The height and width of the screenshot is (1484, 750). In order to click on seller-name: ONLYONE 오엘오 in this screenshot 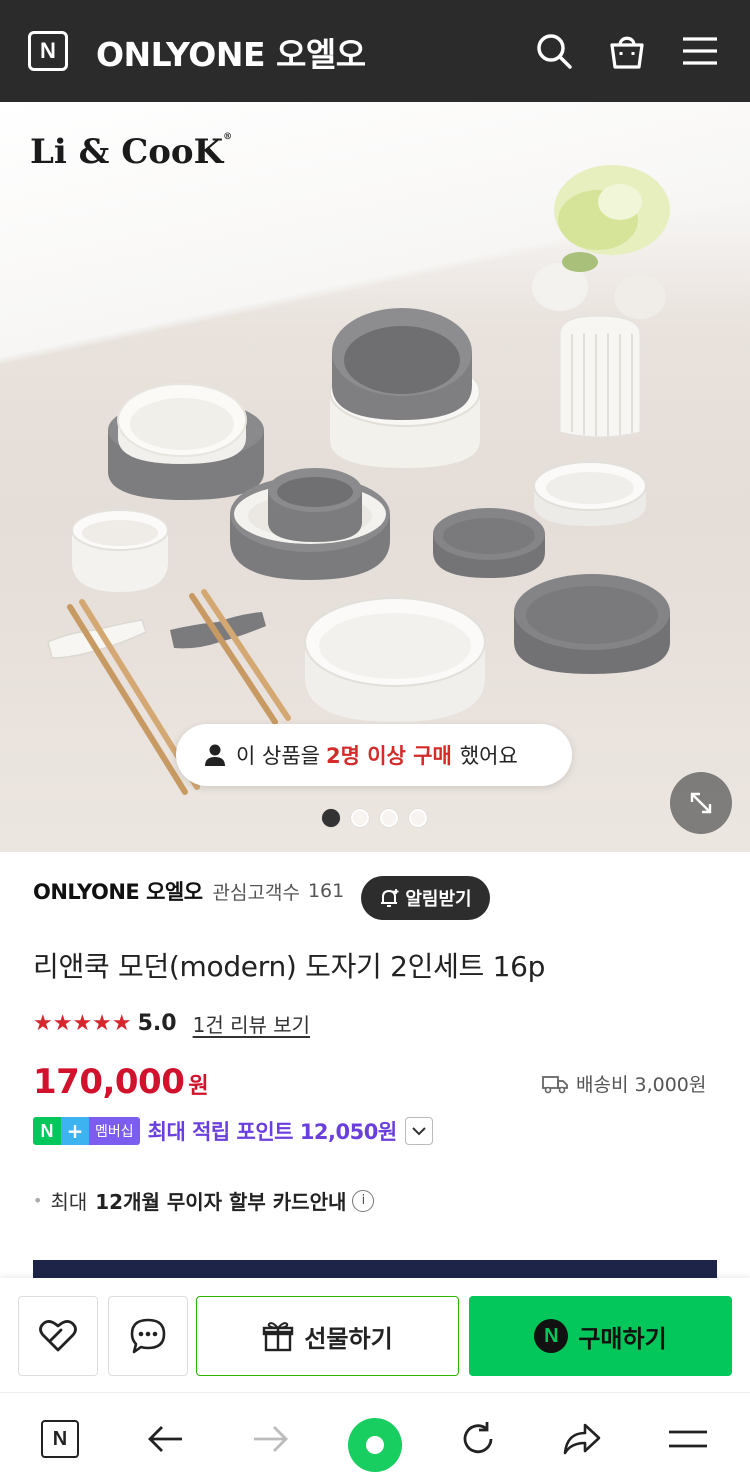, I will do `click(118, 891)`.